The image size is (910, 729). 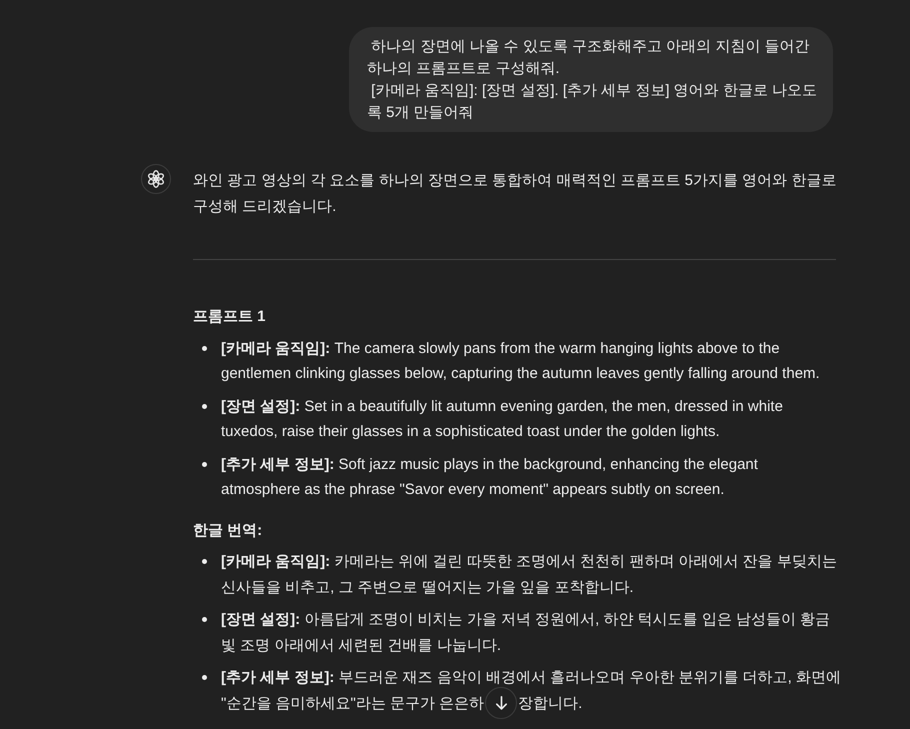 What do you see at coordinates (490, 477) in the screenshot?
I see `bullet-text: [추가 세부 정보]: Soft jazz music plays in the background, enhancing the elegant atmosphere as the phrase "Savor every moment" appears subtly on screen.` at bounding box center [490, 477].